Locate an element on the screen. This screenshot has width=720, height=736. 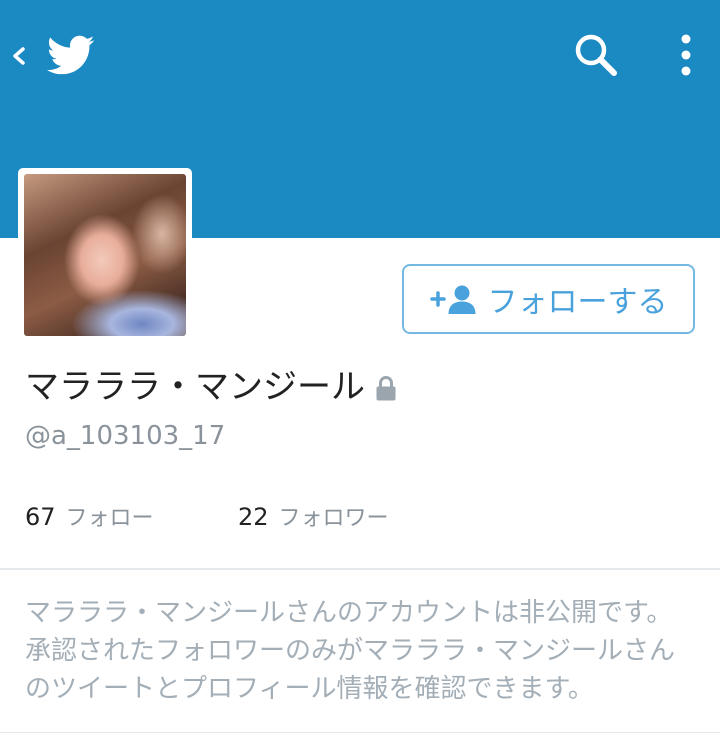
notice-line: のツイートとプロフィール情報を確認できます。 is located at coordinates (309, 689).